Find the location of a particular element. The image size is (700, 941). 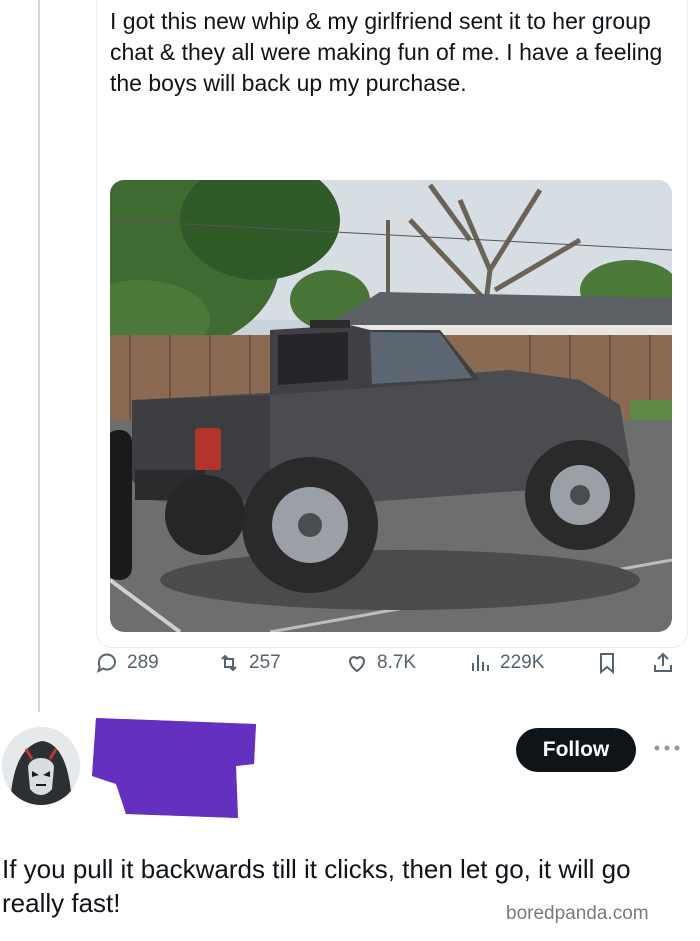

watermark: boredpanda.com is located at coordinates (577, 913).